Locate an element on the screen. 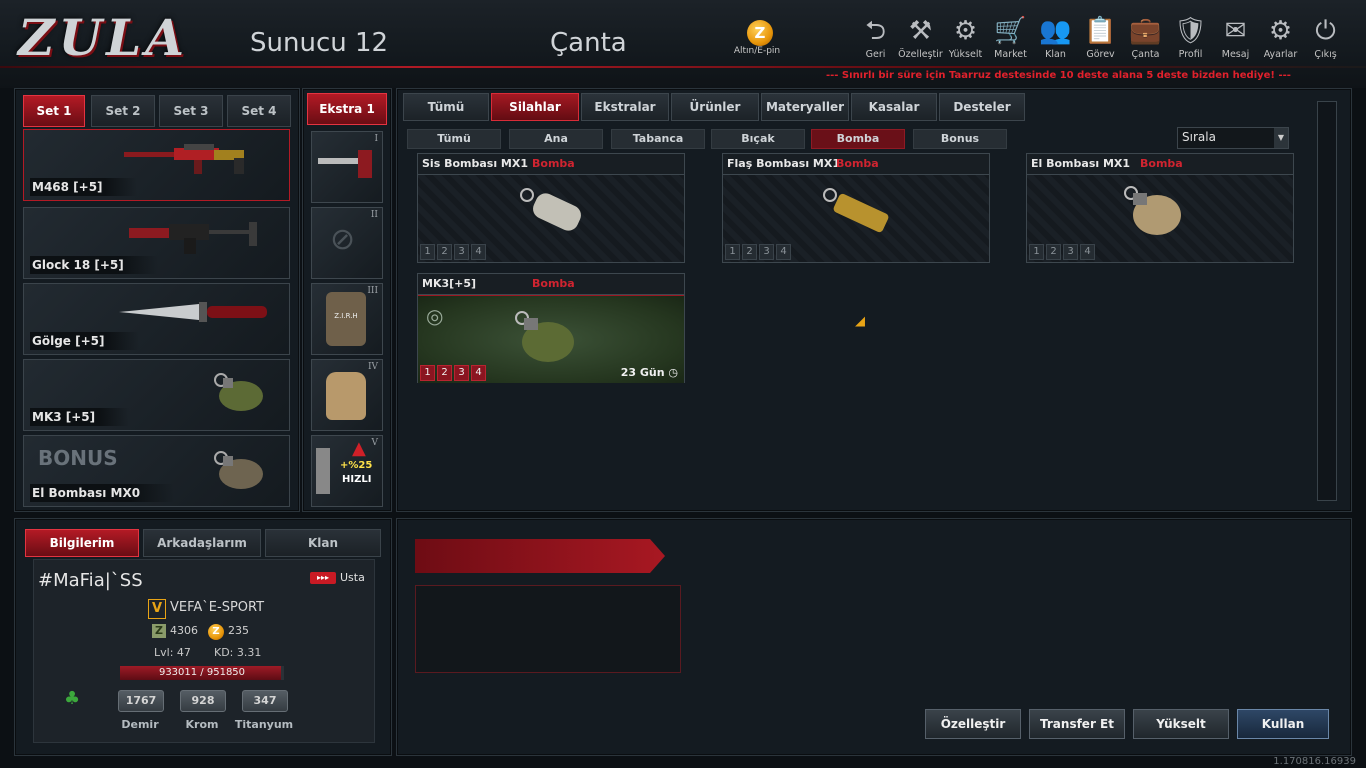  tab-all: Tümü is located at coordinates (446, 107).